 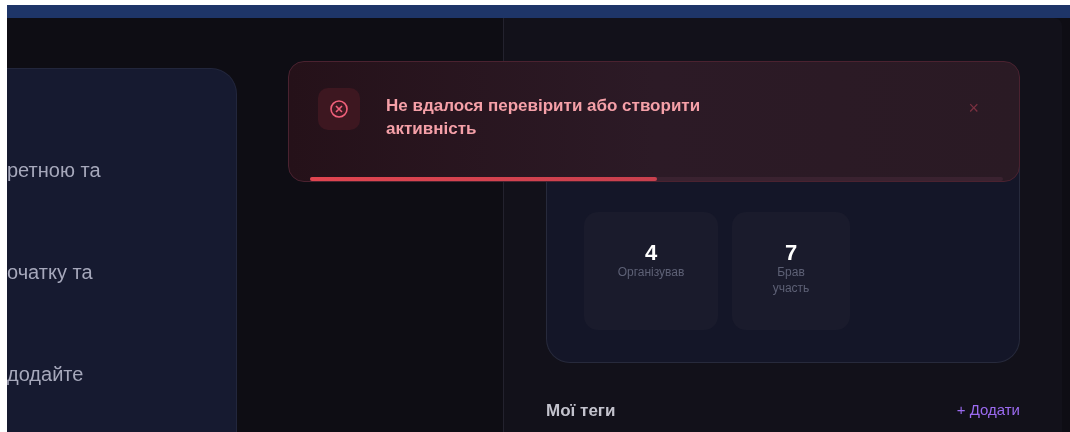 I want to click on stat-value: 4, so click(x=651, y=253).